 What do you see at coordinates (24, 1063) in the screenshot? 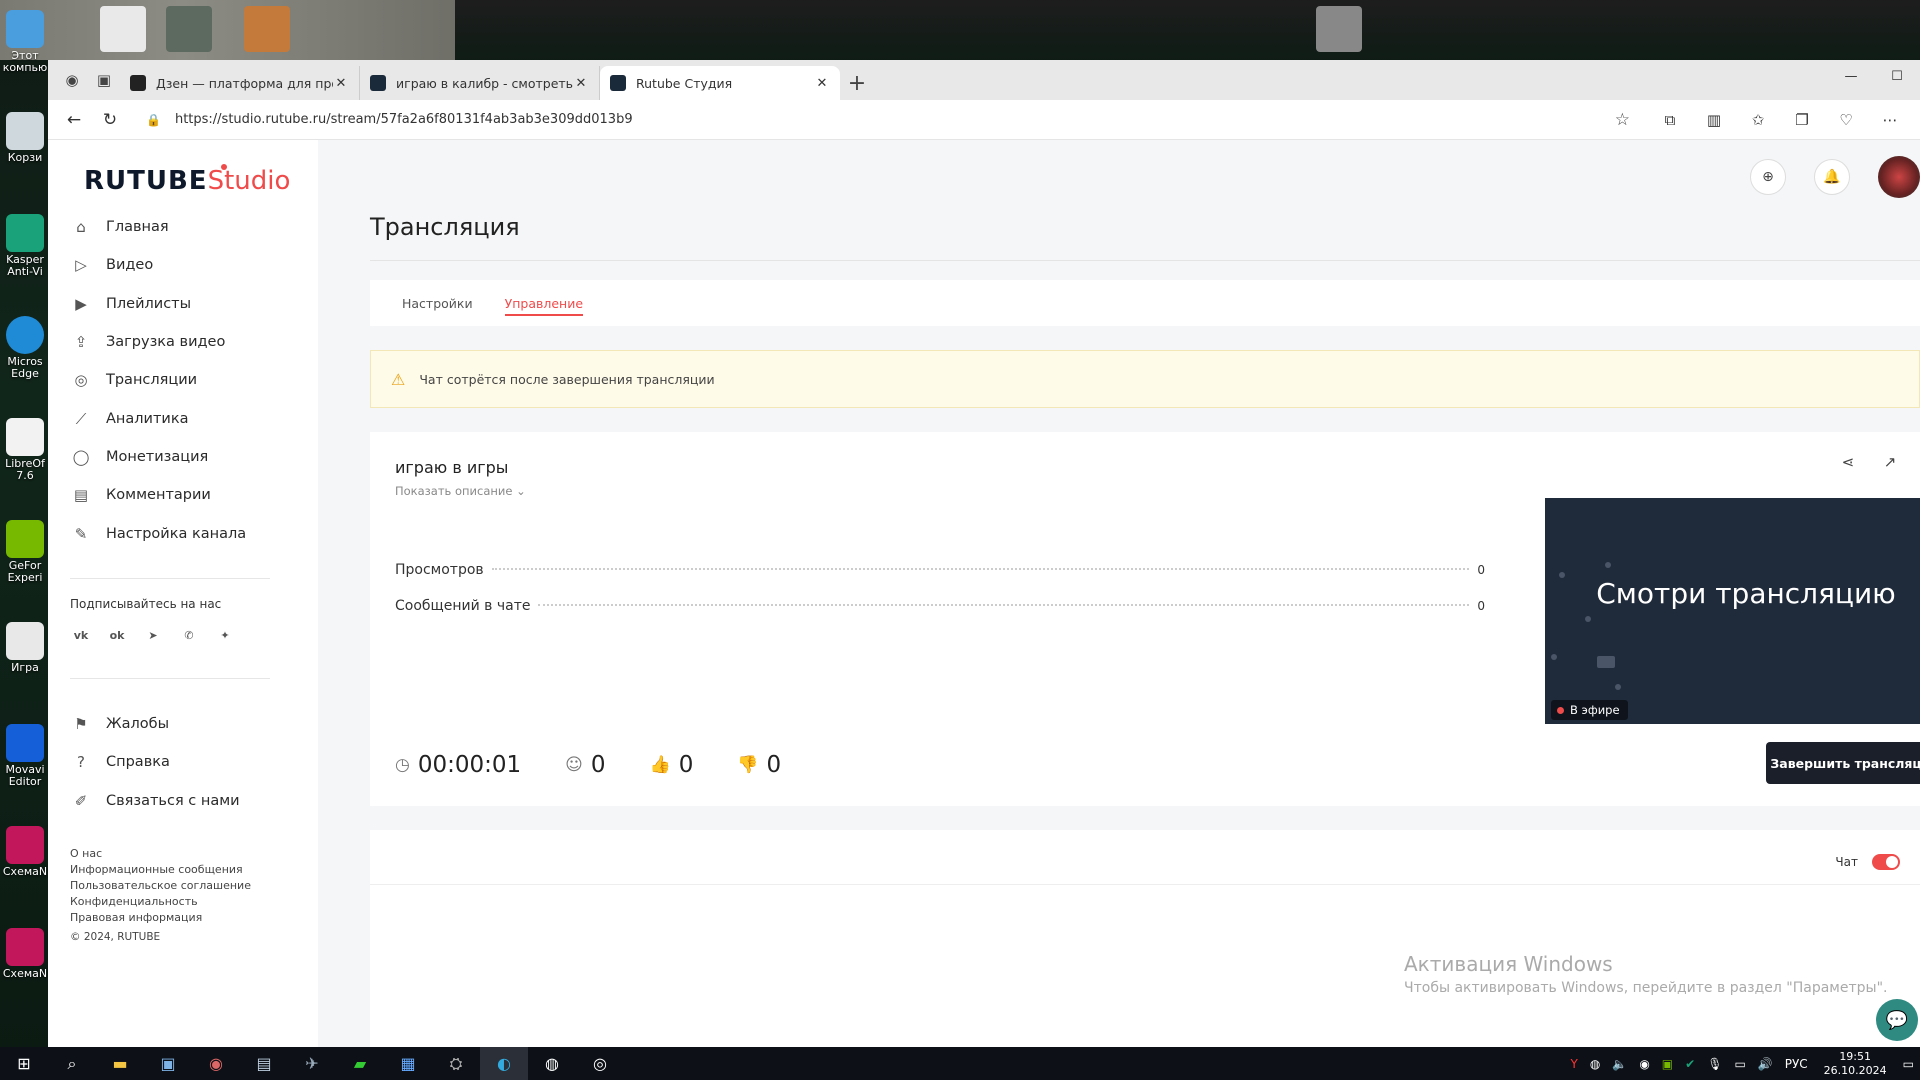
I see `start-button: ⊞` at bounding box center [24, 1063].